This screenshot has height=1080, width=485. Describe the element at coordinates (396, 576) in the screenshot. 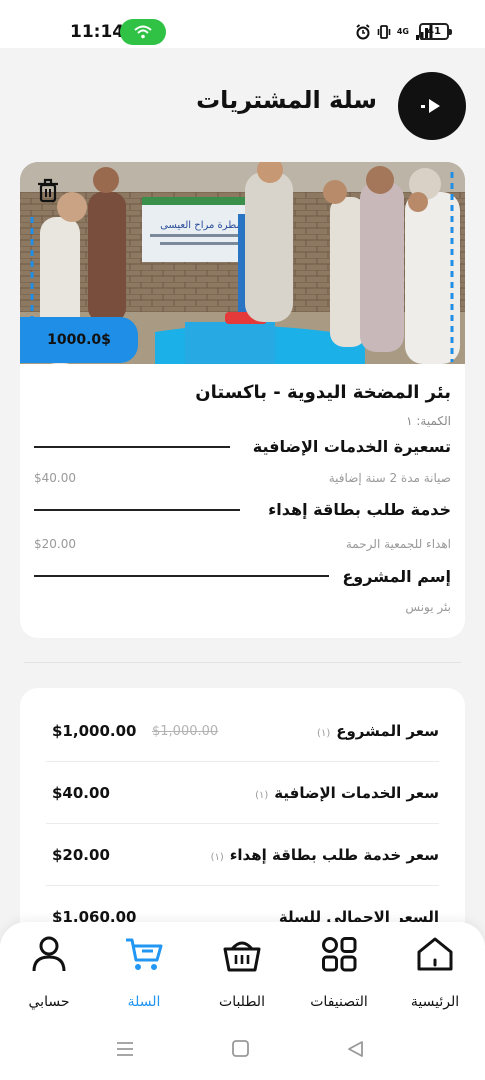

I see `project-name-heading: إسم المشروع` at that location.